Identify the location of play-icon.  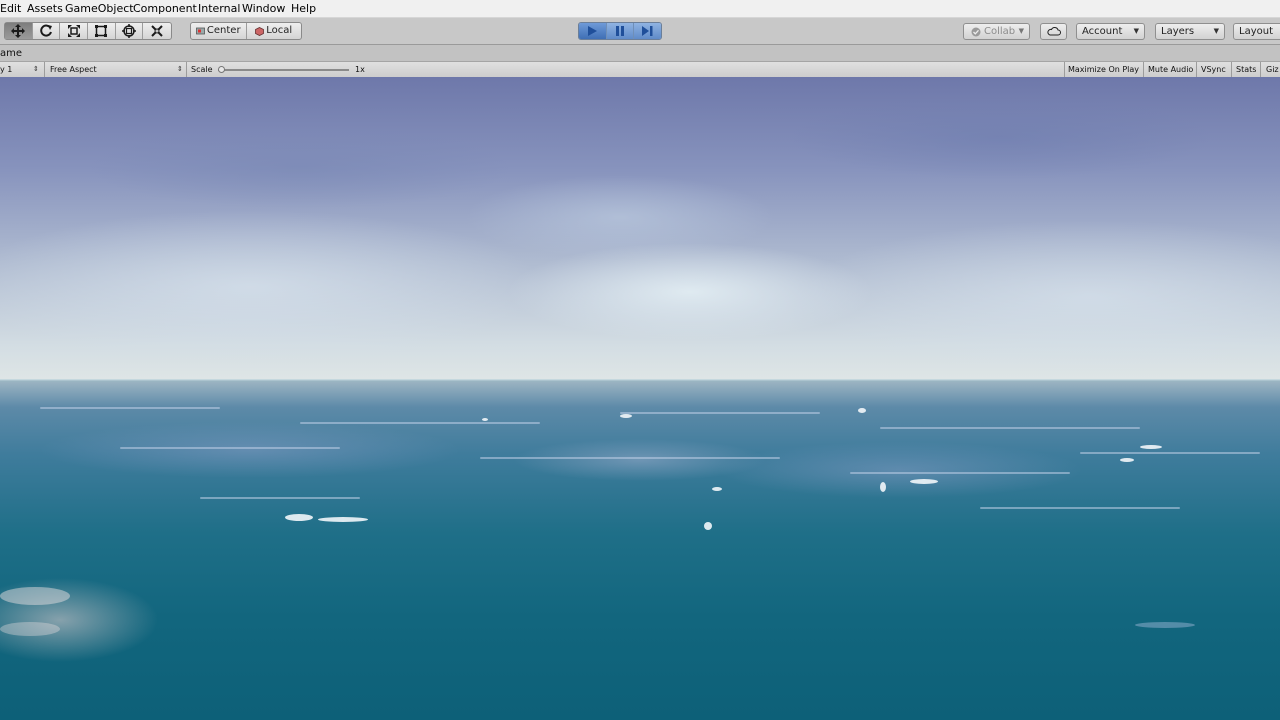
(592, 31).